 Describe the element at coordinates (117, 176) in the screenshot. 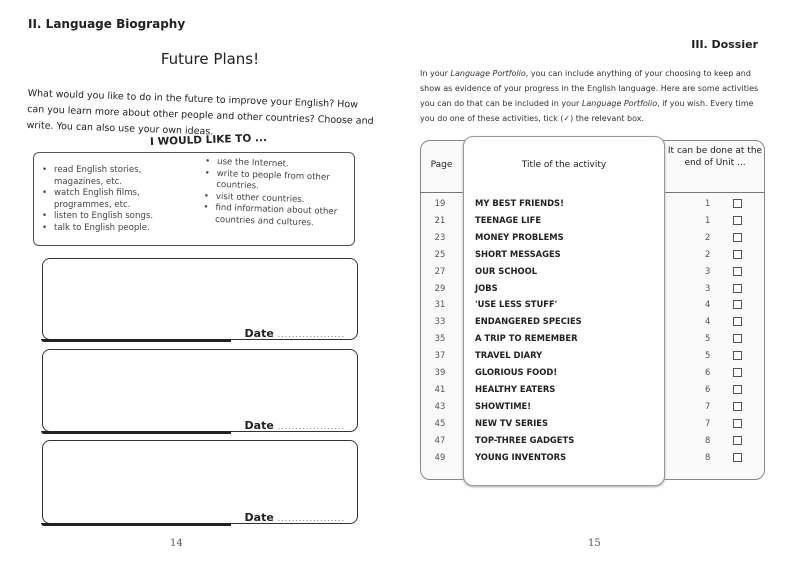

I see `idea-item: read English stories, magazines, etc.` at that location.